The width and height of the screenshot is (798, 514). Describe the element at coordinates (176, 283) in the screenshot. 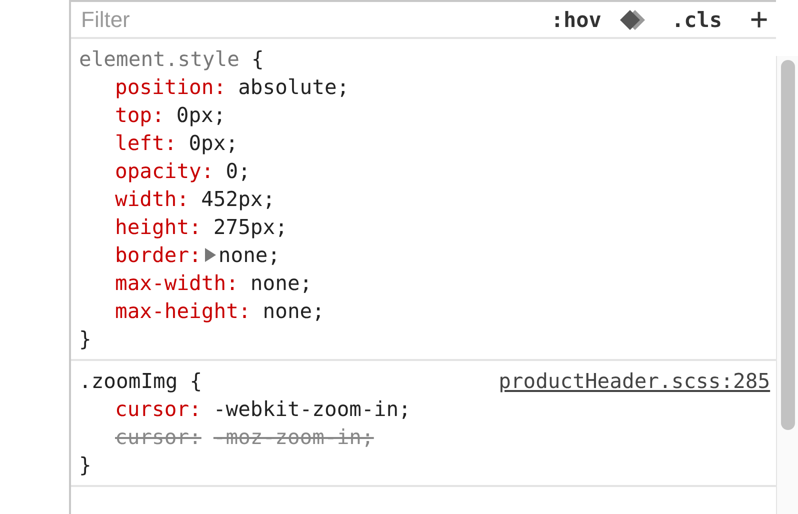

I see `property-name: max-width:` at that location.